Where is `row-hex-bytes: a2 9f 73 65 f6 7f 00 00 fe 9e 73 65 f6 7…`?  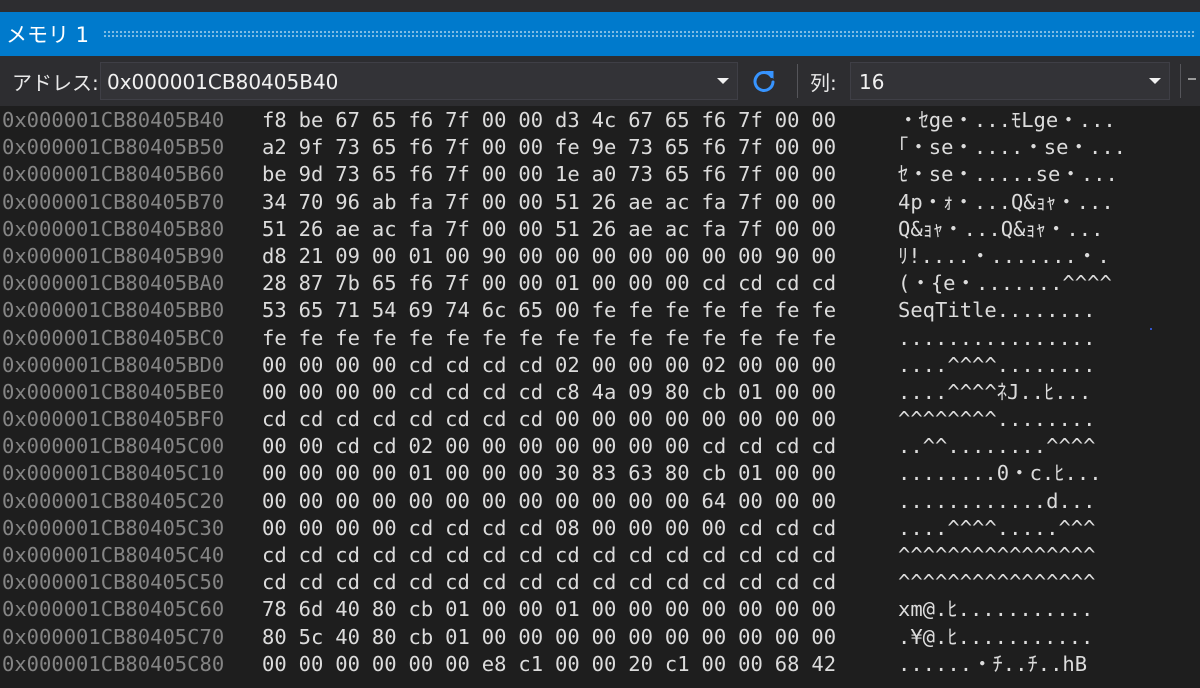
row-hex-bytes: a2 9f 73 65 f6 7f 00 00 fe 9e 73 65 f6 7… is located at coordinates (549, 147).